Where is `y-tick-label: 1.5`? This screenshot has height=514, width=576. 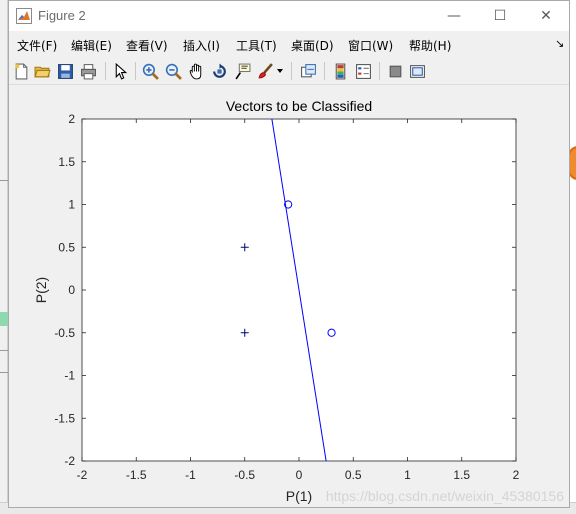 y-tick-label: 1.5 is located at coordinates (66, 162).